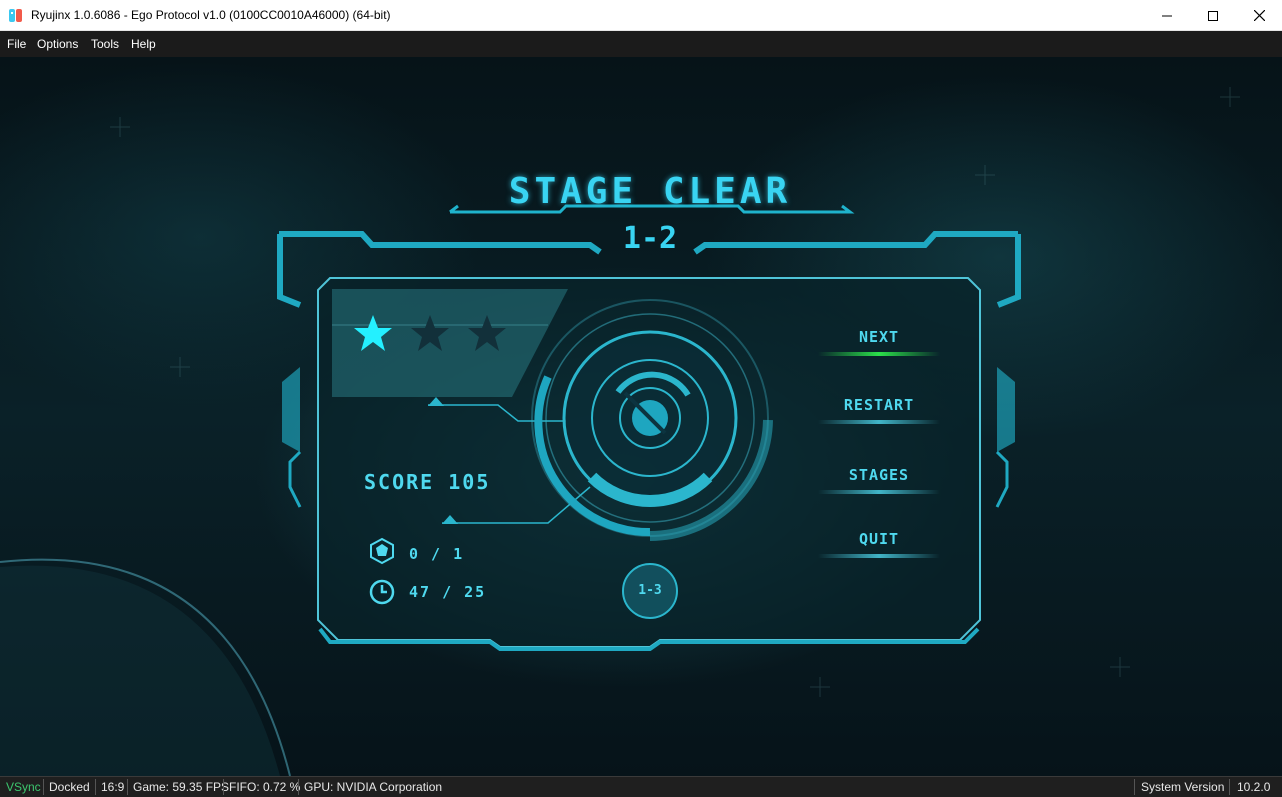 The image size is (1282, 797). I want to click on maximize-icon, so click(1213, 15).